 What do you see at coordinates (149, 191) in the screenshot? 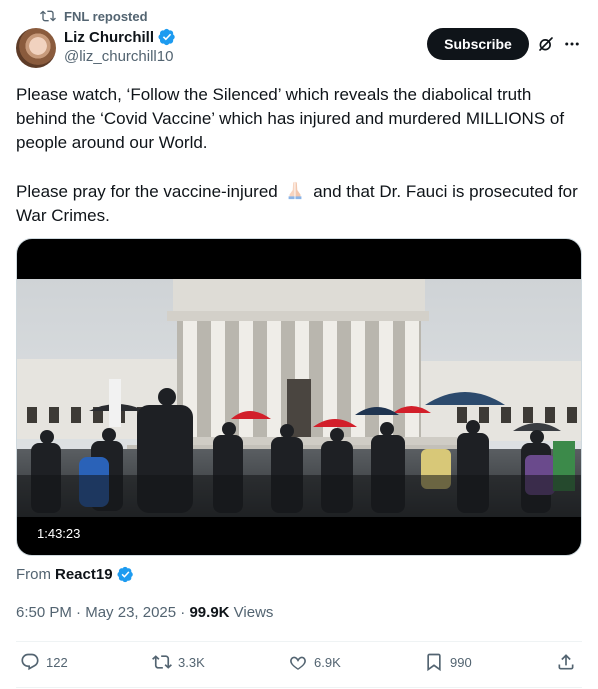
I see `tweet-paragraph-2-start: Please pray for the vaccine-injured` at bounding box center [149, 191].